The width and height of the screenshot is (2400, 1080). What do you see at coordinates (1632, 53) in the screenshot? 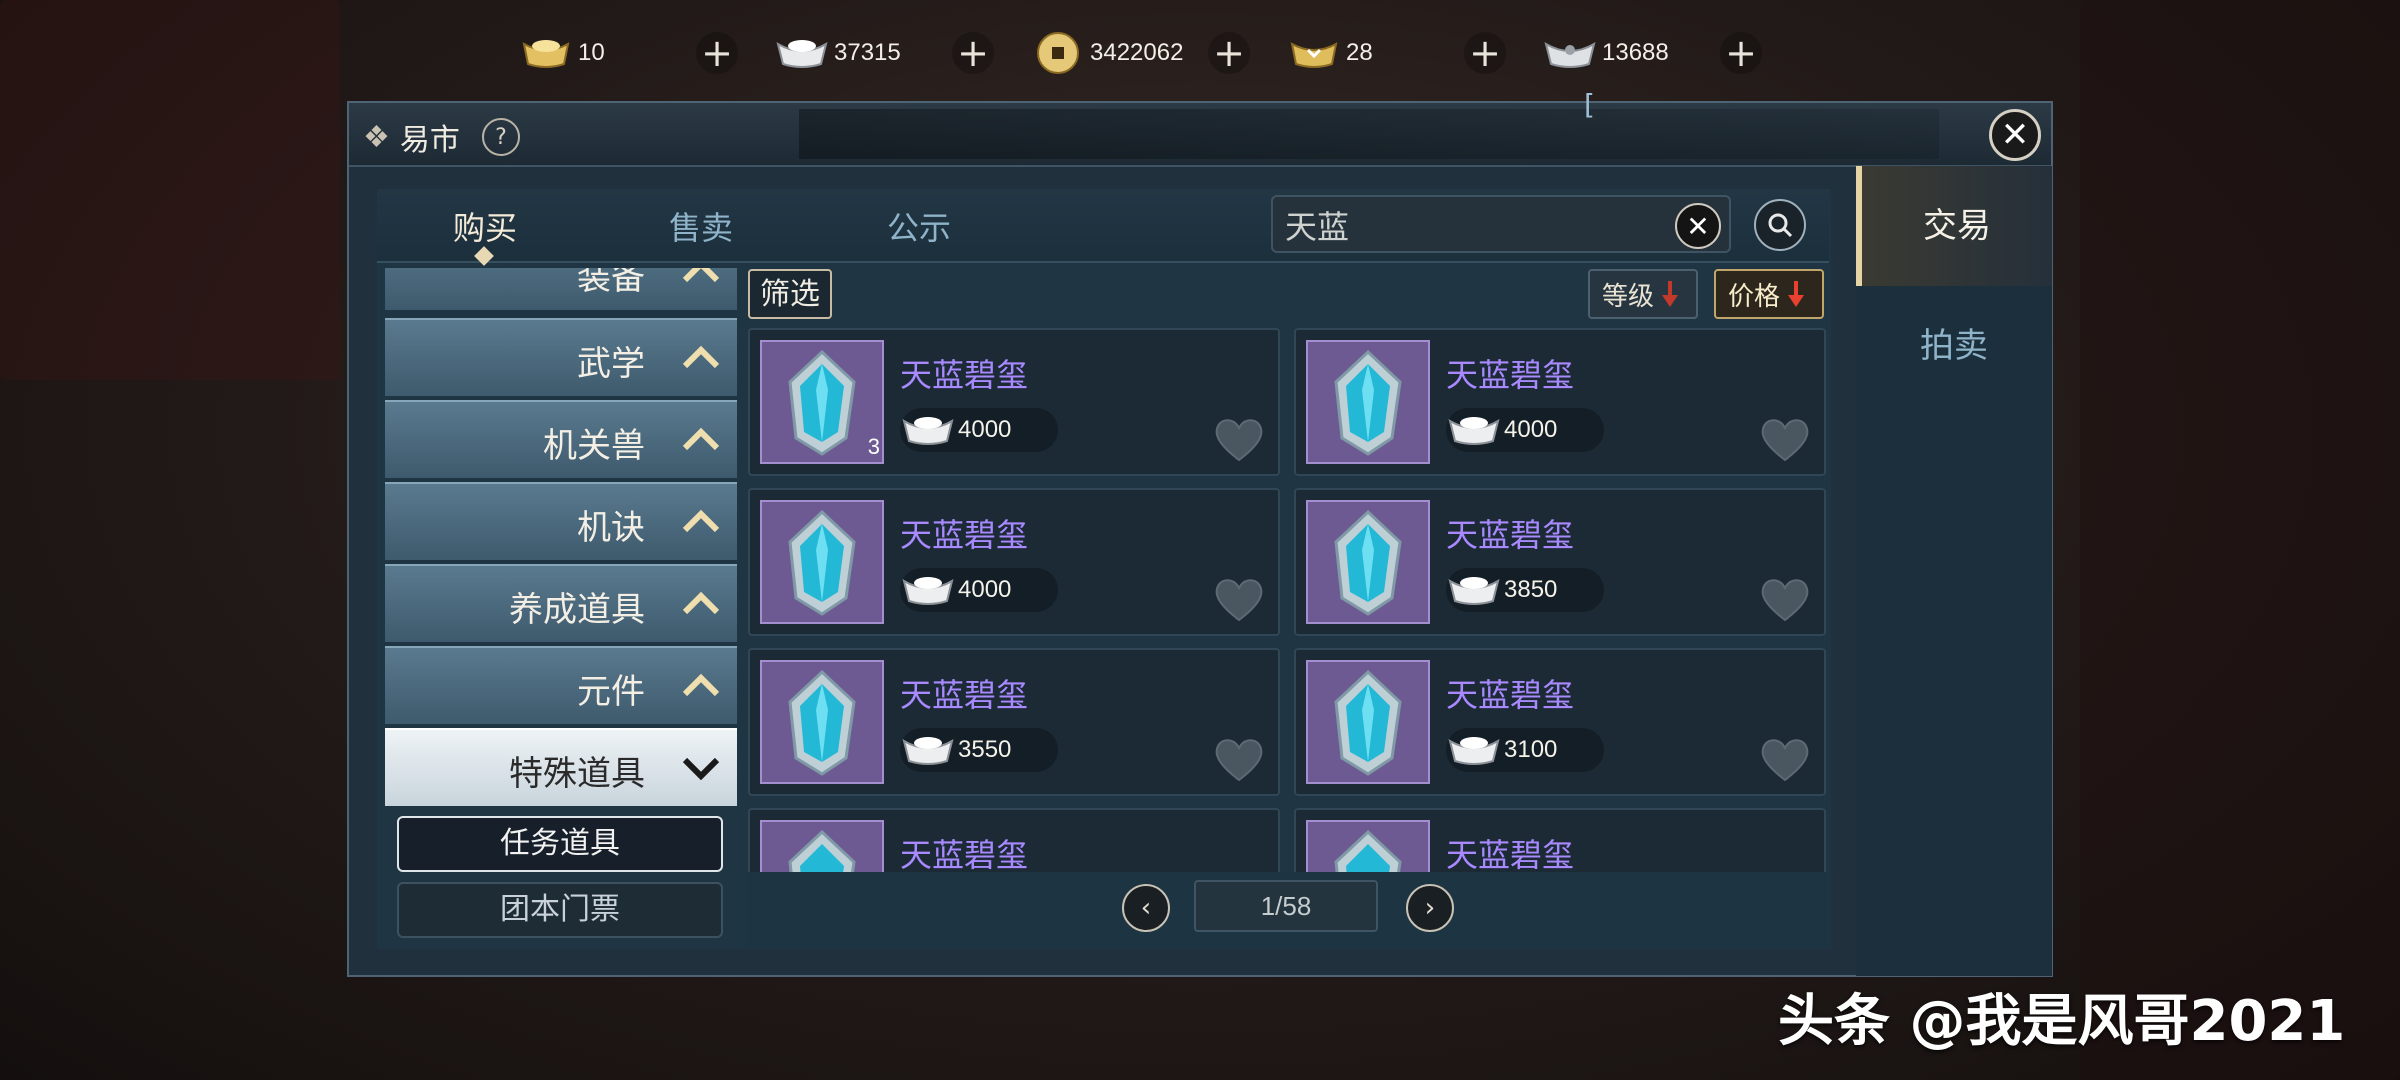
I see `currency-silver-token: 13688` at bounding box center [1632, 53].